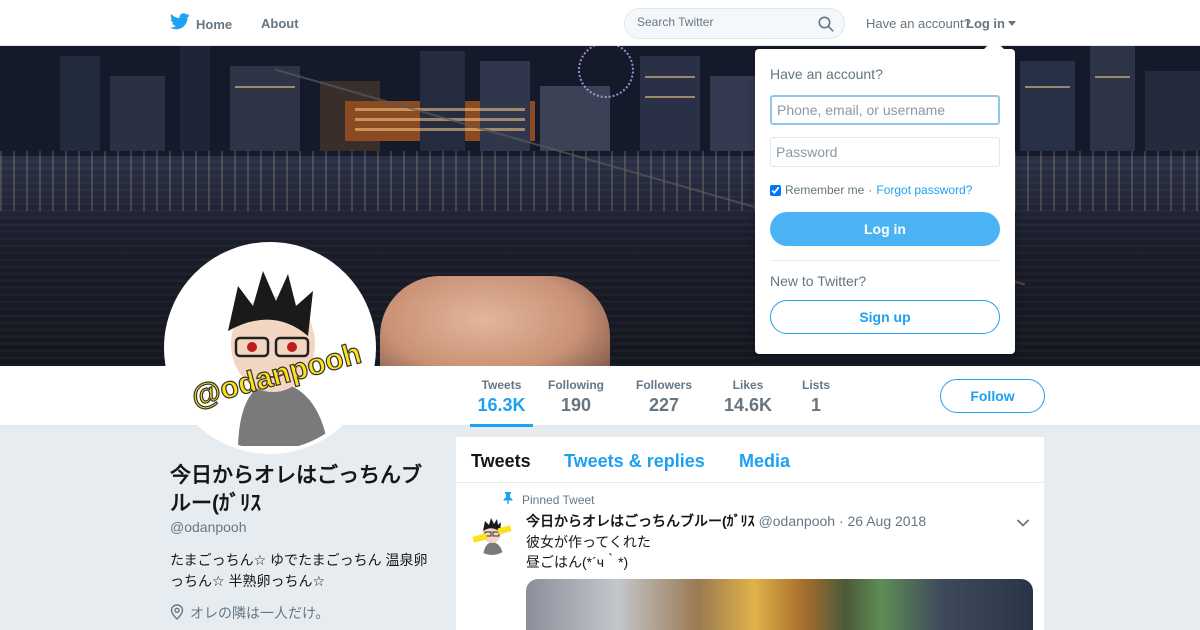 This screenshot has width=1200, height=630. Describe the element at coordinates (600, 23) in the screenshot. I see `top-nav: Home About Have an account? Log in` at that location.